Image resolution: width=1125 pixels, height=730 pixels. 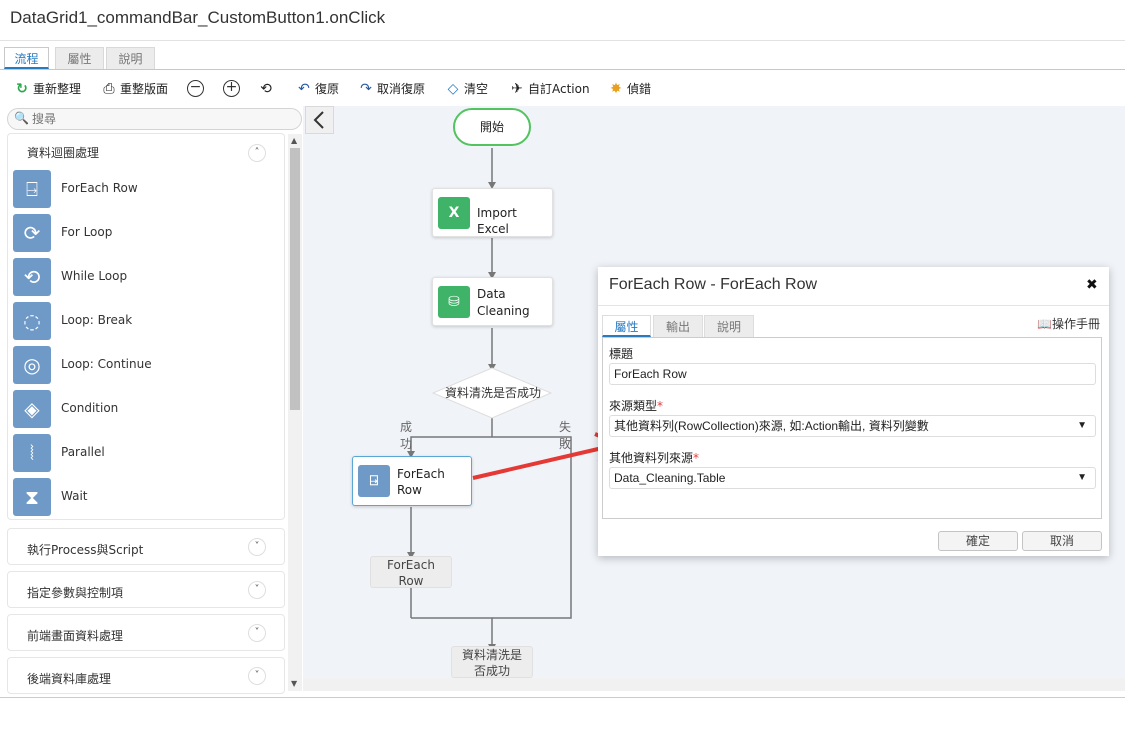 I want to click on flow-node-foreach-end: ForEach Row, so click(x=411, y=572).